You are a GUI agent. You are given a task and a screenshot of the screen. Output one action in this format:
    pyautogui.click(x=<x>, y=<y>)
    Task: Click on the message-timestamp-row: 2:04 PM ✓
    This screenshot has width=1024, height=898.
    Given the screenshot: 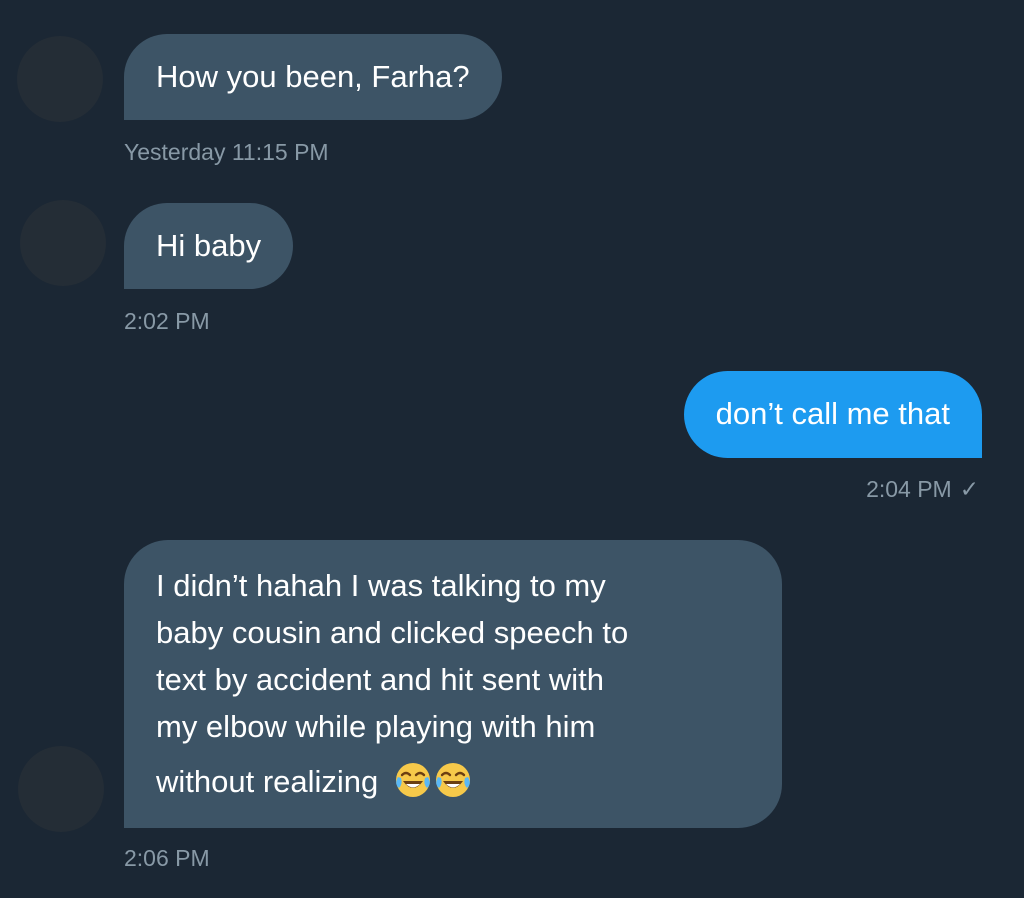 What is the action you would take?
    pyautogui.click(x=922, y=489)
    